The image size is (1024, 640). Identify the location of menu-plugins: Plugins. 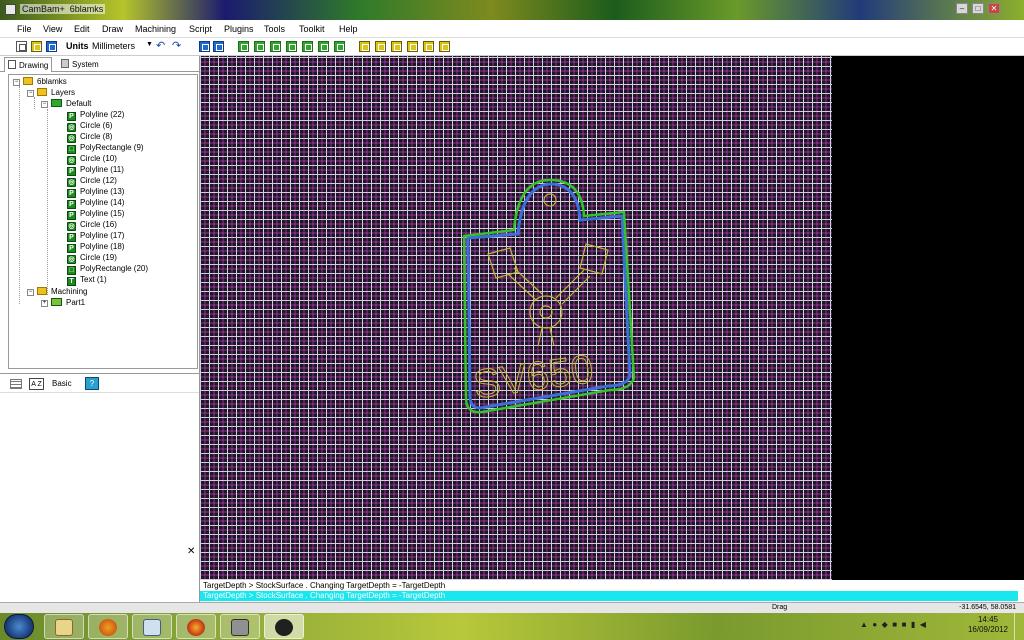
(239, 29).